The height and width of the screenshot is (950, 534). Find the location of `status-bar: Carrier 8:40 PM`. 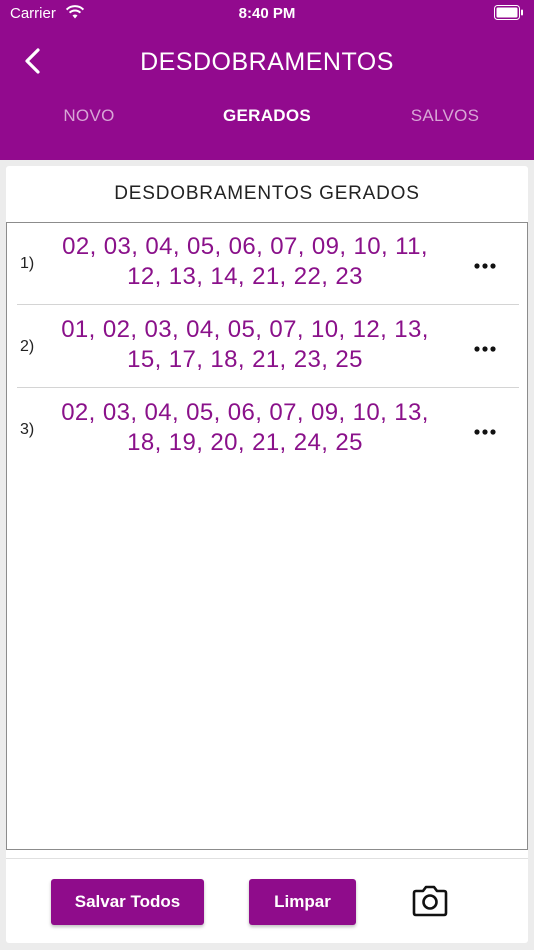

status-bar: Carrier 8:40 PM is located at coordinates (267, 14).